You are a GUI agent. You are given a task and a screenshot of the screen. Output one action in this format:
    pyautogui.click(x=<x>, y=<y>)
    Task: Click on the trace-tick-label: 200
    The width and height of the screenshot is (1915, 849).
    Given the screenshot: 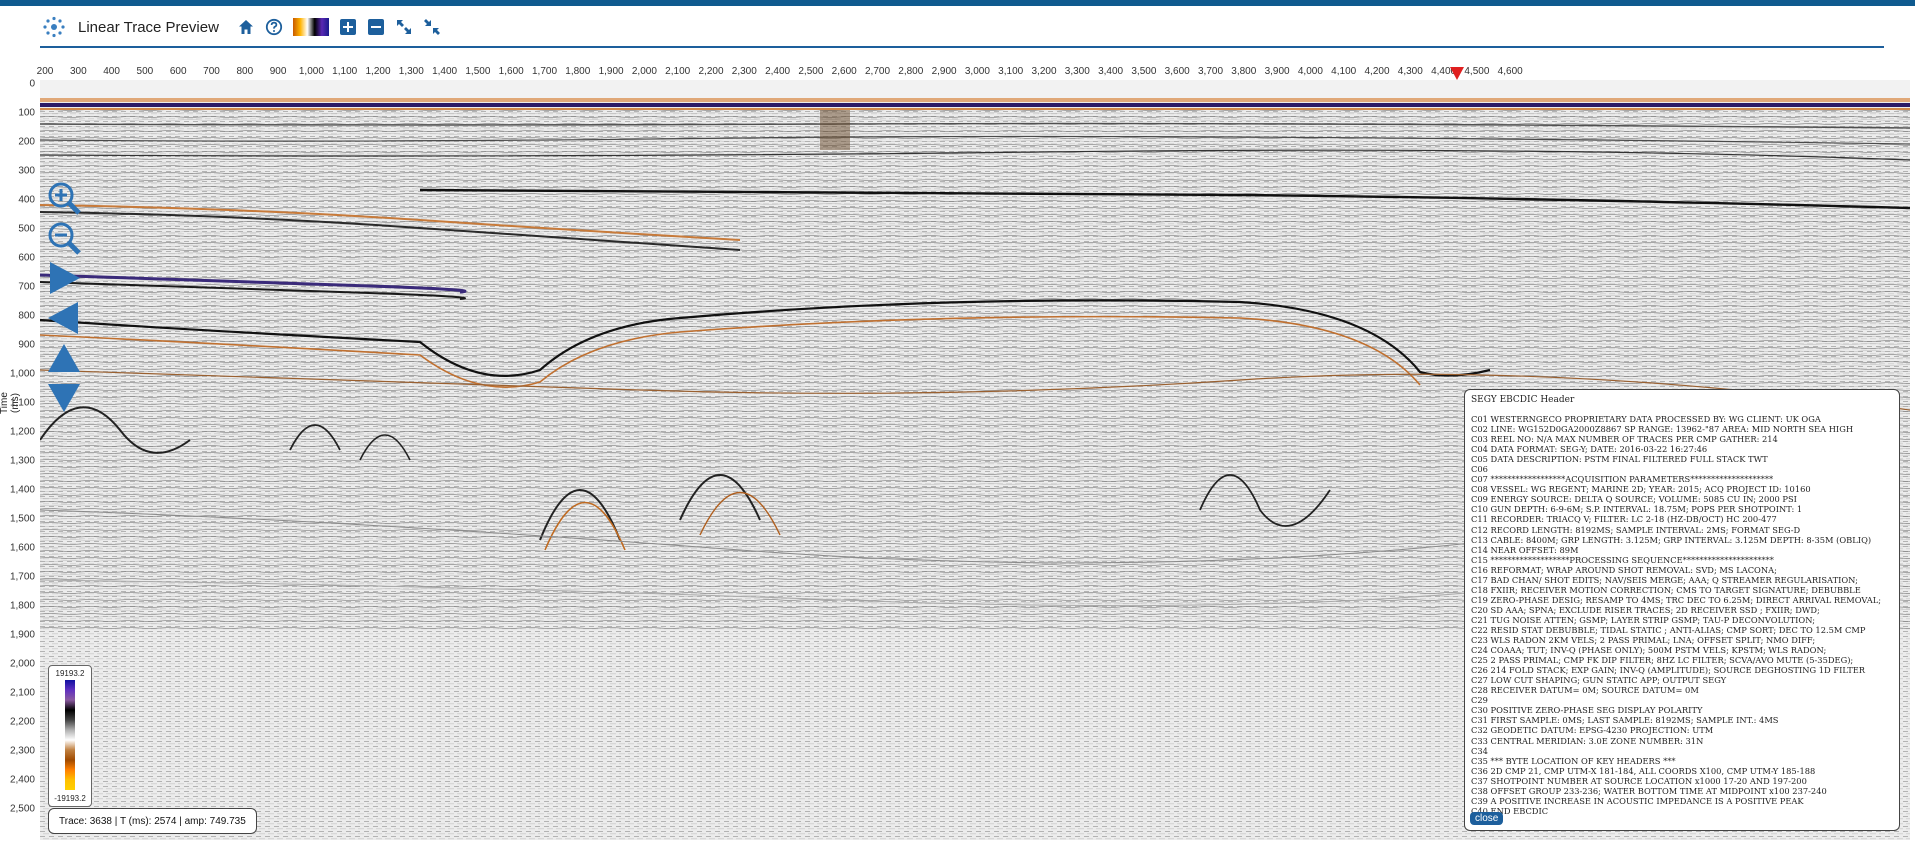 What is the action you would take?
    pyautogui.click(x=45, y=71)
    